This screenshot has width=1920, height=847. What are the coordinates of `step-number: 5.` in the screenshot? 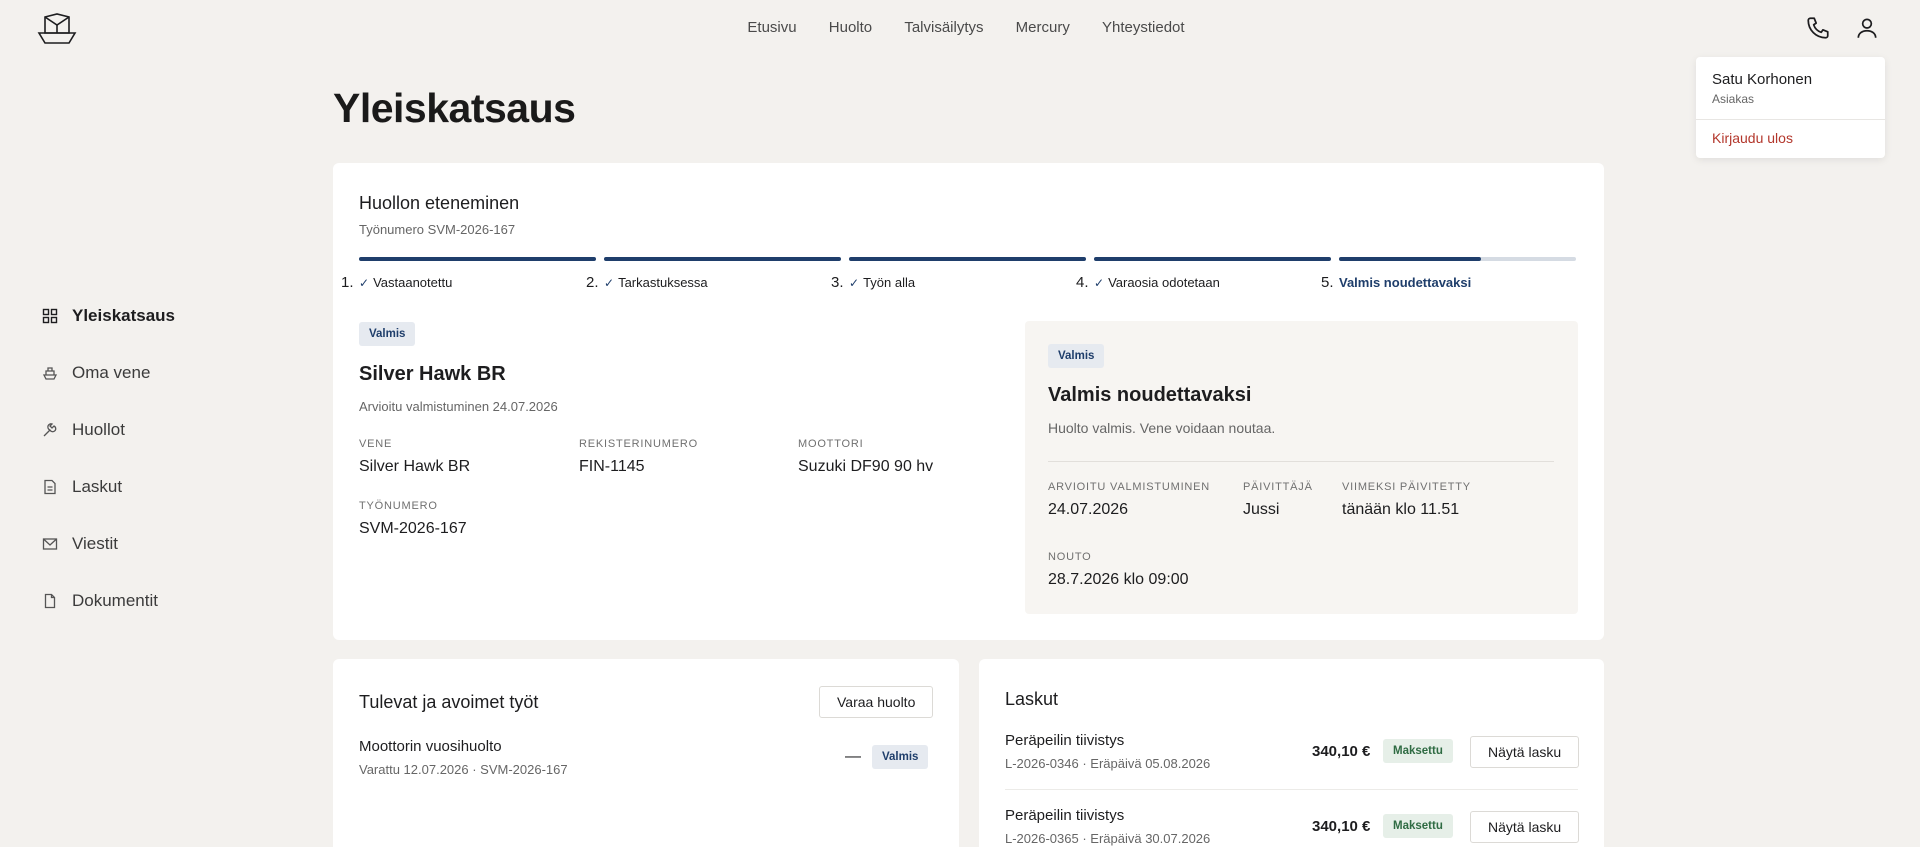 It's located at (1327, 282).